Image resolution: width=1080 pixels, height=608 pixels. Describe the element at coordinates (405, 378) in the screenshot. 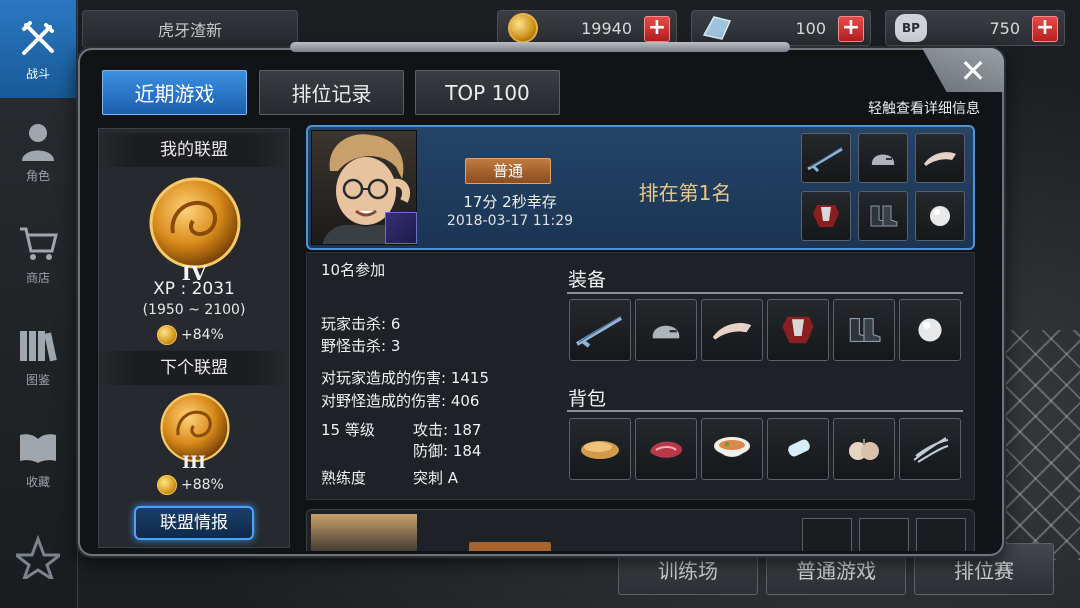

I see `player-damage: 对玩家造成的伤害: 1415` at that location.